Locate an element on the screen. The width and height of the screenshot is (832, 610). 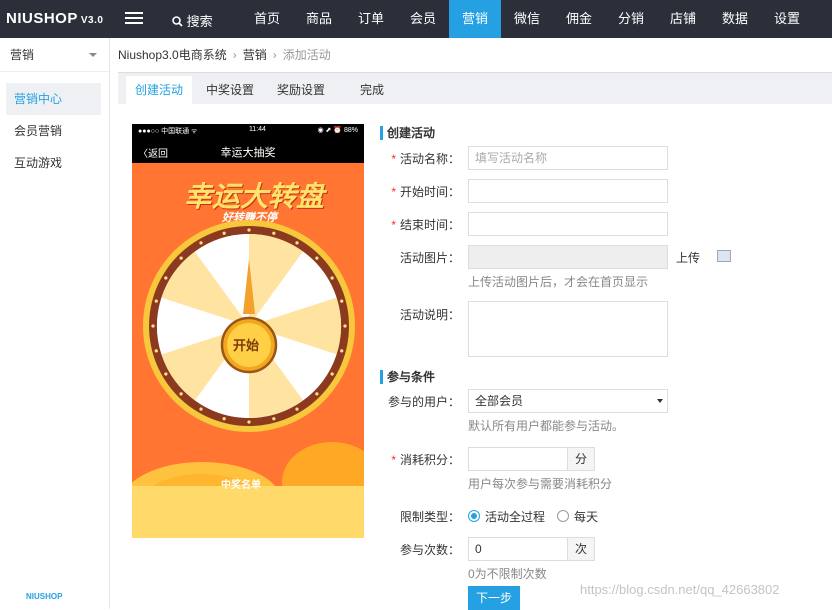
points-cost-hint: 用户每次参与需要消耗积分 is located at coordinates (540, 484).